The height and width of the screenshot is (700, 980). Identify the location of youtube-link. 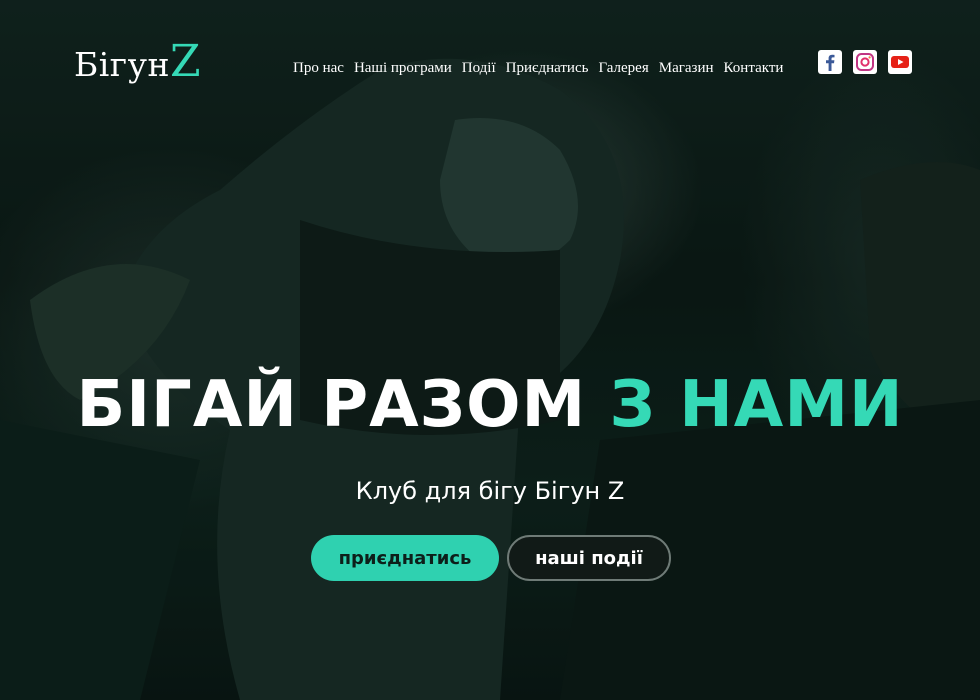
(900, 62).